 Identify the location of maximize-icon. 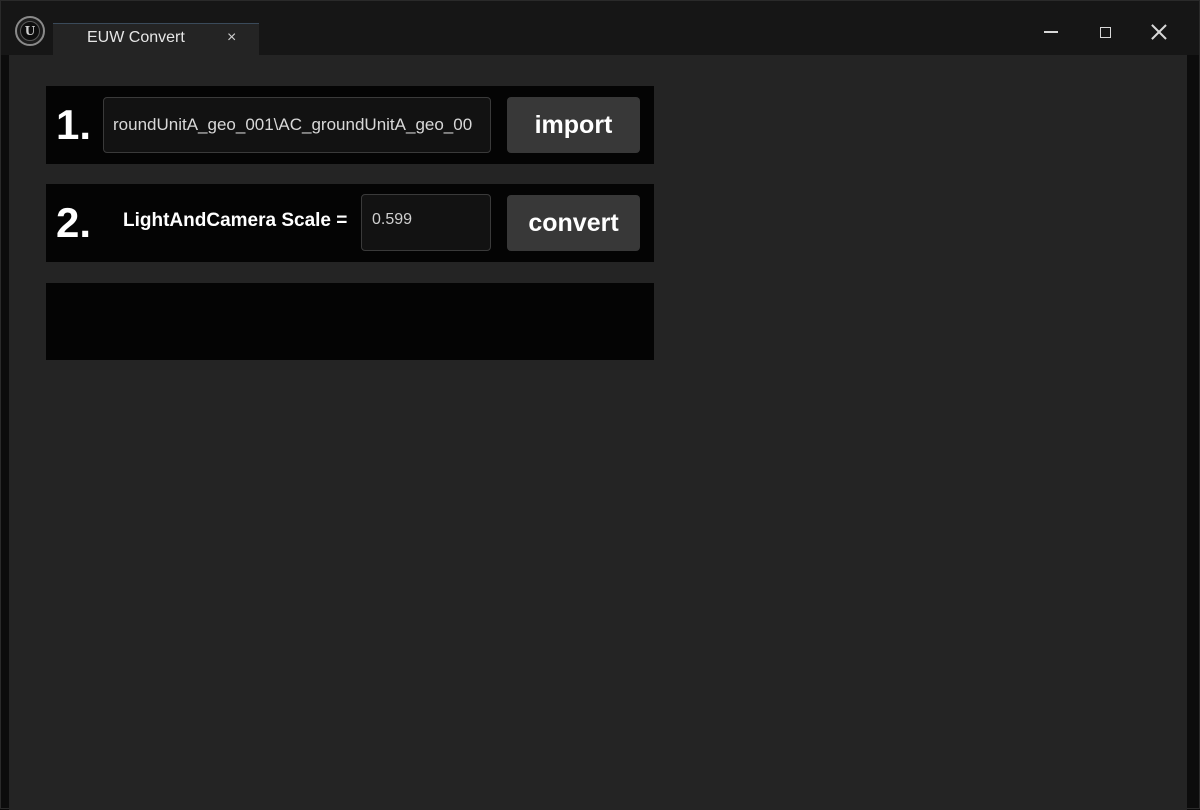
(1105, 32).